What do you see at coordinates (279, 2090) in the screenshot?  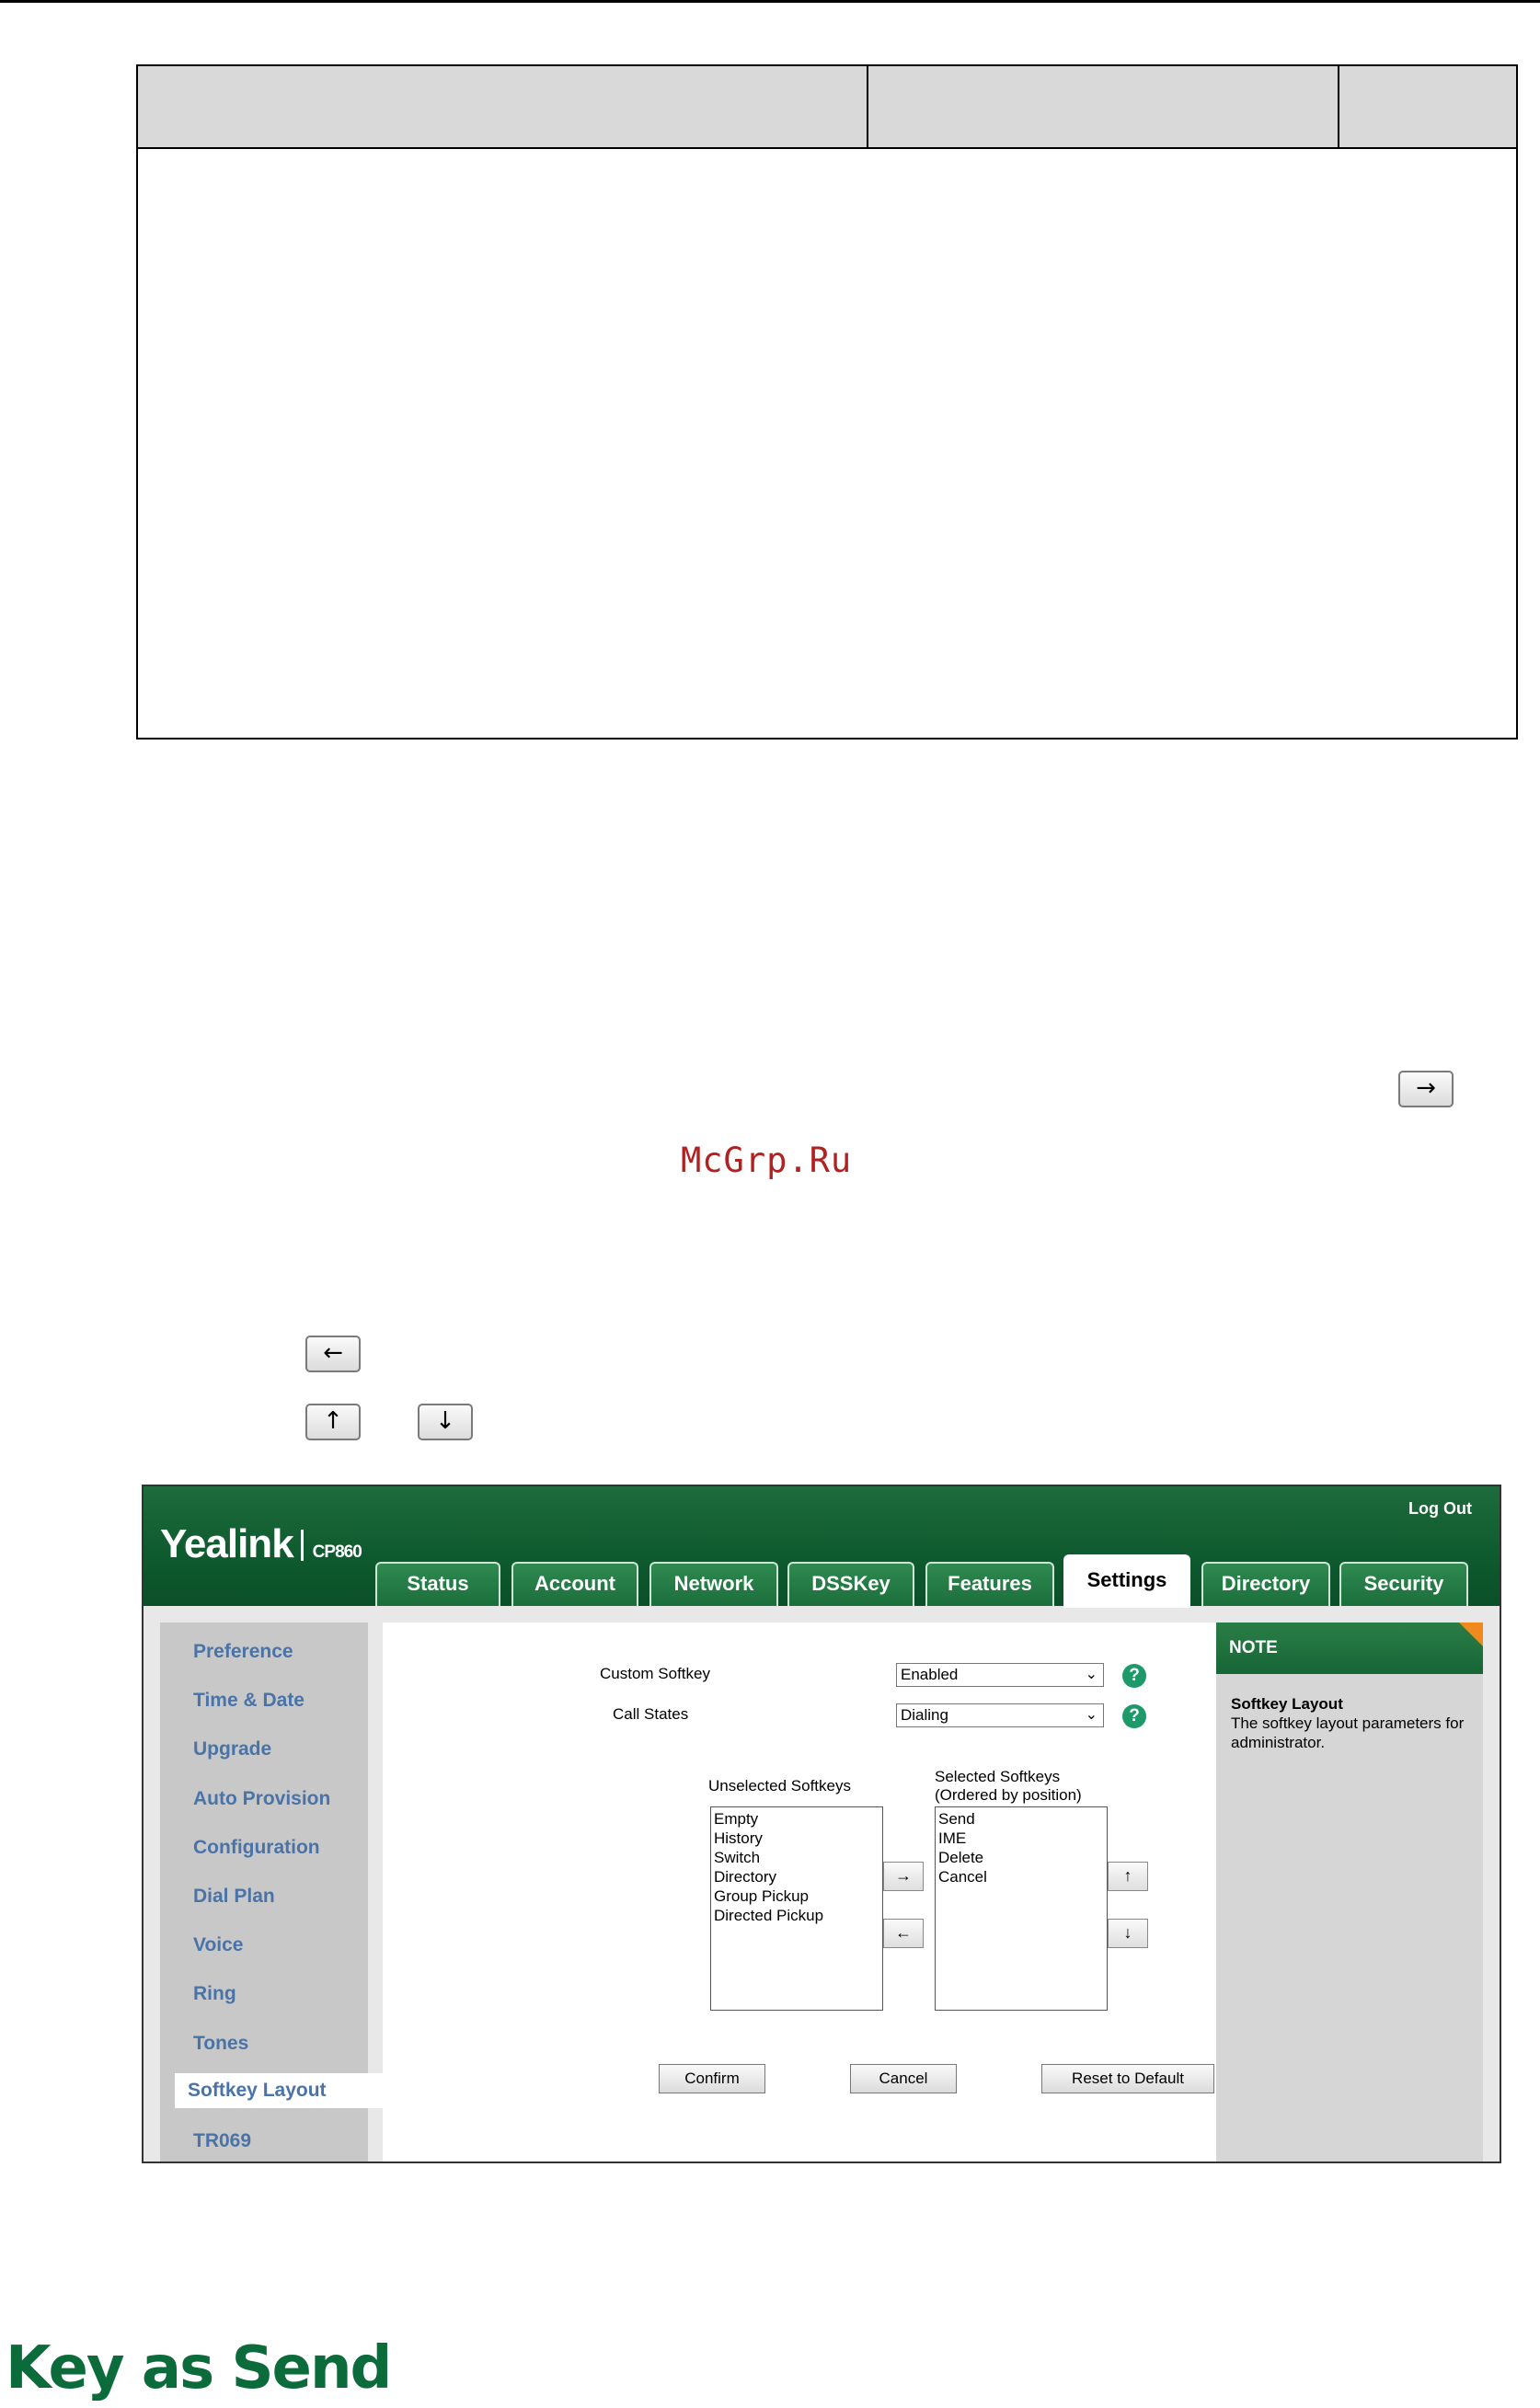 I see `sidebar-item-softkey-layout: Softkey Layout` at bounding box center [279, 2090].